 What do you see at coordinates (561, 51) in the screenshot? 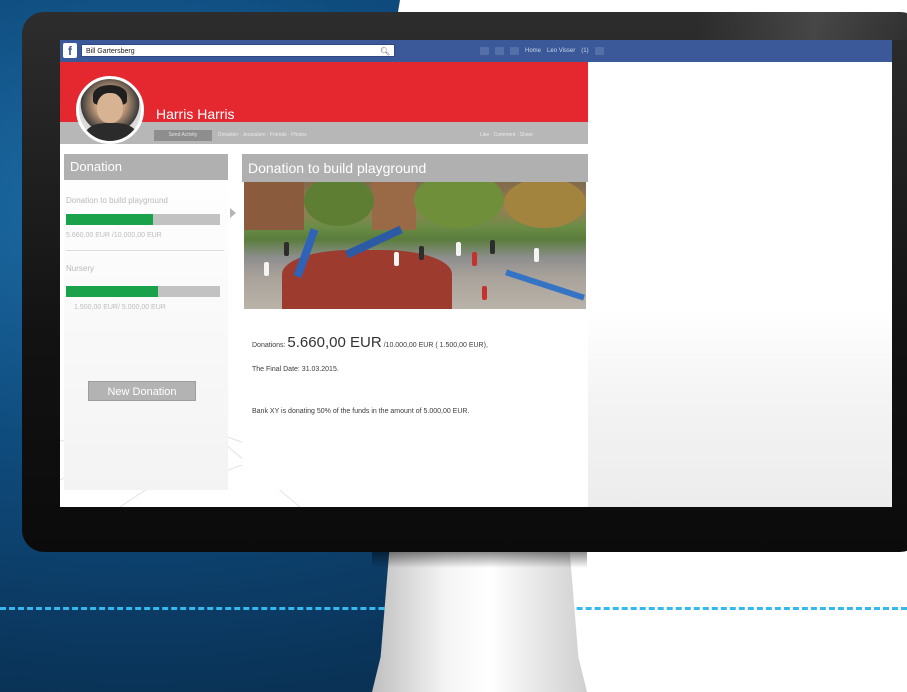
I see `nav-profile: Leo Visser` at bounding box center [561, 51].